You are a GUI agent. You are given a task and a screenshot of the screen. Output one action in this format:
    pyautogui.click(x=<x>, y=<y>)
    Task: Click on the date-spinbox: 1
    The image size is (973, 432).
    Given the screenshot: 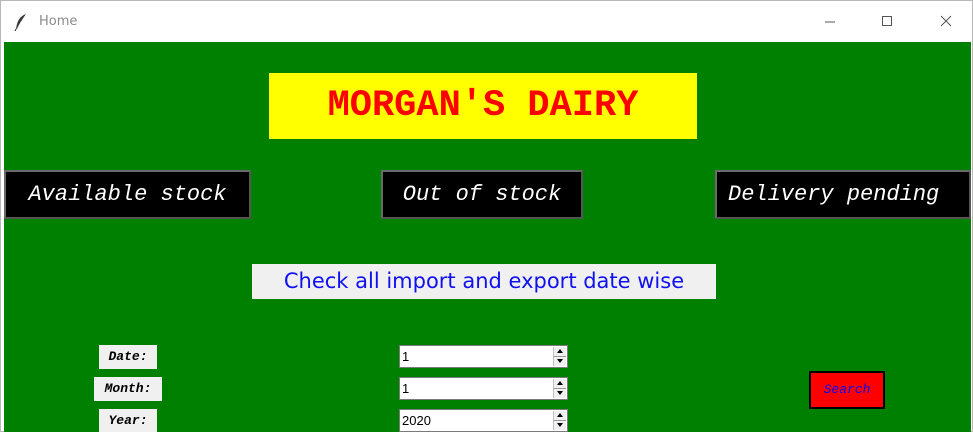 What is the action you would take?
    pyautogui.click(x=483, y=356)
    